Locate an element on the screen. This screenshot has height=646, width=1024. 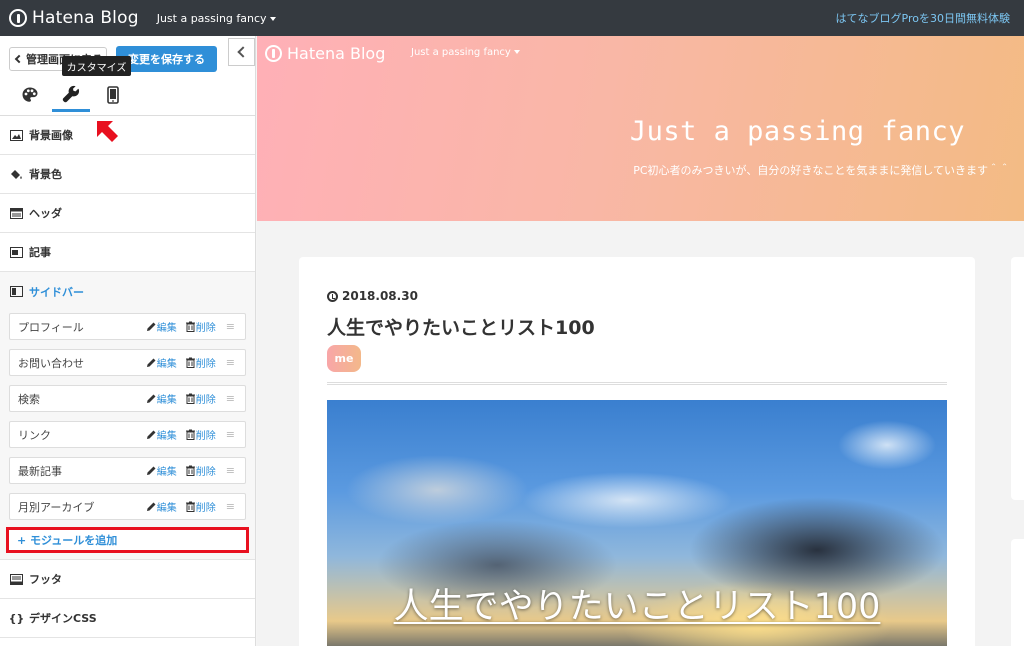
smartphone-icon is located at coordinates (113, 95).